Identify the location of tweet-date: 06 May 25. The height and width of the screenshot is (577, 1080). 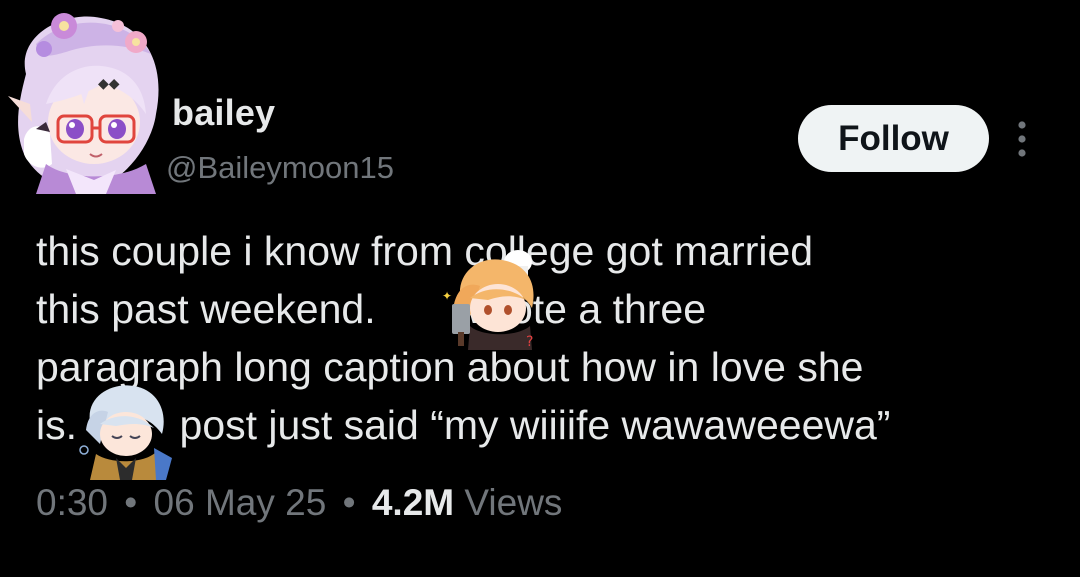
(240, 502).